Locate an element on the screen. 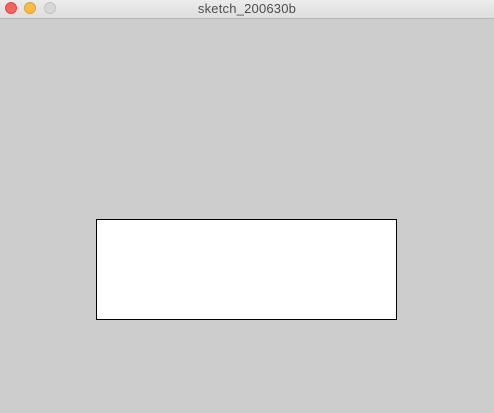 The height and width of the screenshot is (413, 494). white-rectangle is located at coordinates (246, 269).